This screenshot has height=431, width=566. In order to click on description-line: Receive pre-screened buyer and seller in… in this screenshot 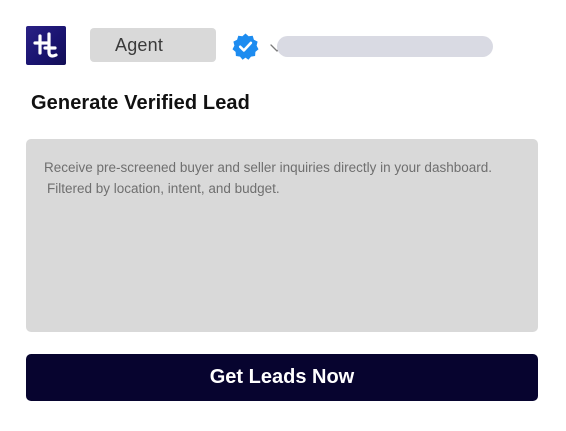, I will do `click(268, 167)`.